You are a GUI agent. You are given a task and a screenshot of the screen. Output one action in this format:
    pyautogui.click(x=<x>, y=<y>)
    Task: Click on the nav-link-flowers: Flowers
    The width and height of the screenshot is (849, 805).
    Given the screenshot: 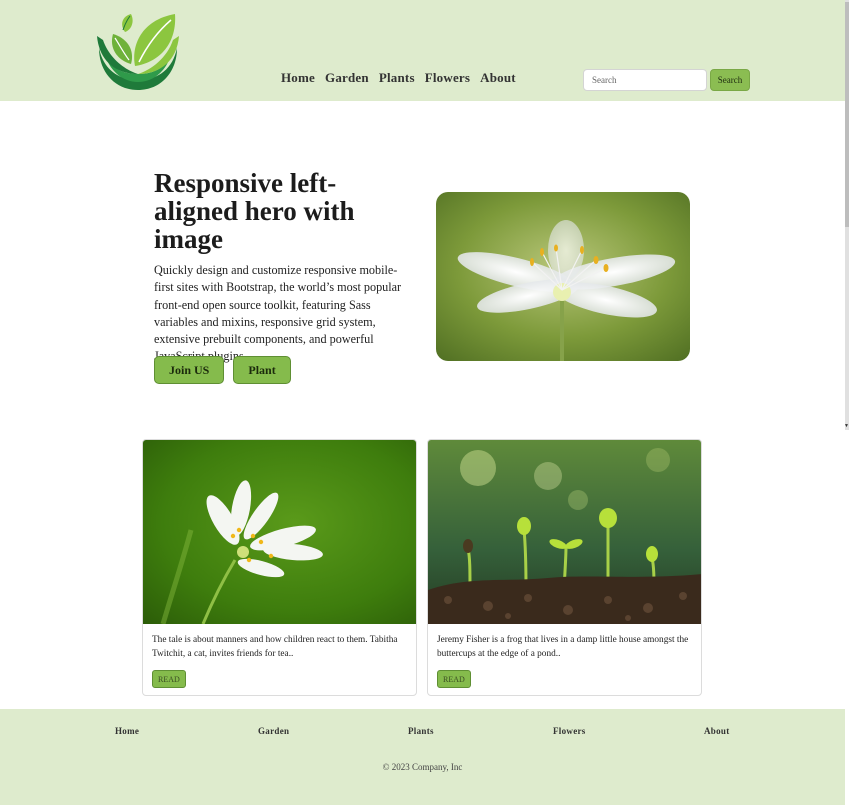 What is the action you would take?
    pyautogui.click(x=447, y=78)
    